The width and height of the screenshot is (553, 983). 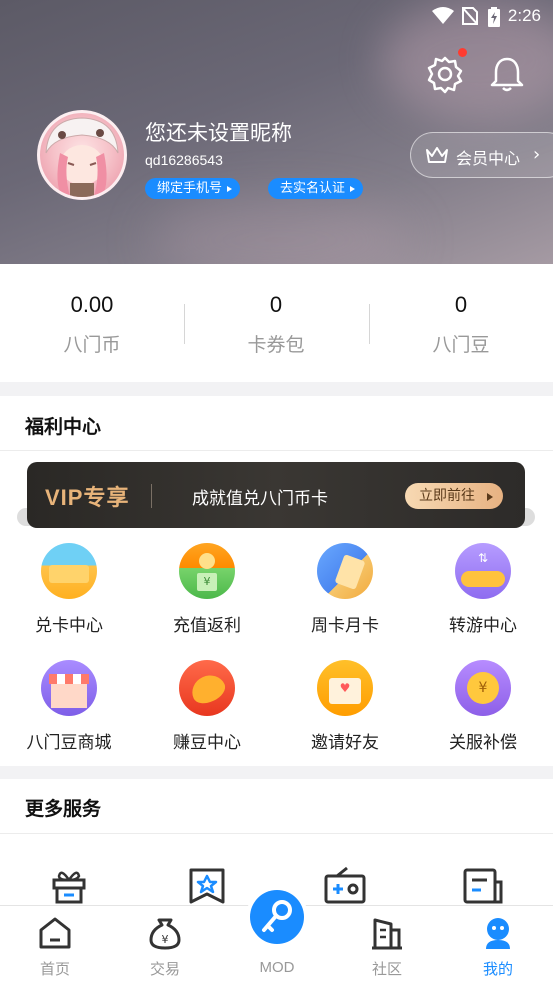 What do you see at coordinates (443, 15) in the screenshot?
I see `wifi-icon` at bounding box center [443, 15].